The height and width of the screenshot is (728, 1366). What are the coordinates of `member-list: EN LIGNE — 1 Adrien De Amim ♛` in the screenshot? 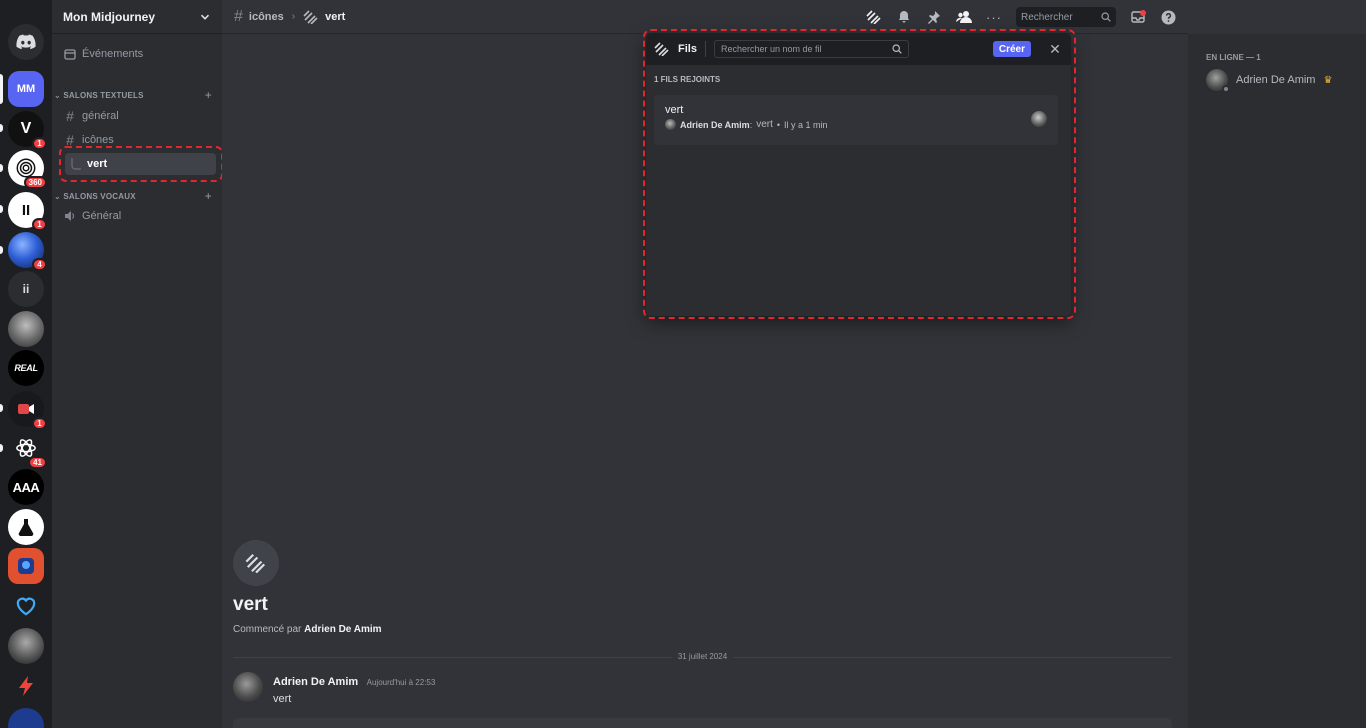 It's located at (1277, 381).